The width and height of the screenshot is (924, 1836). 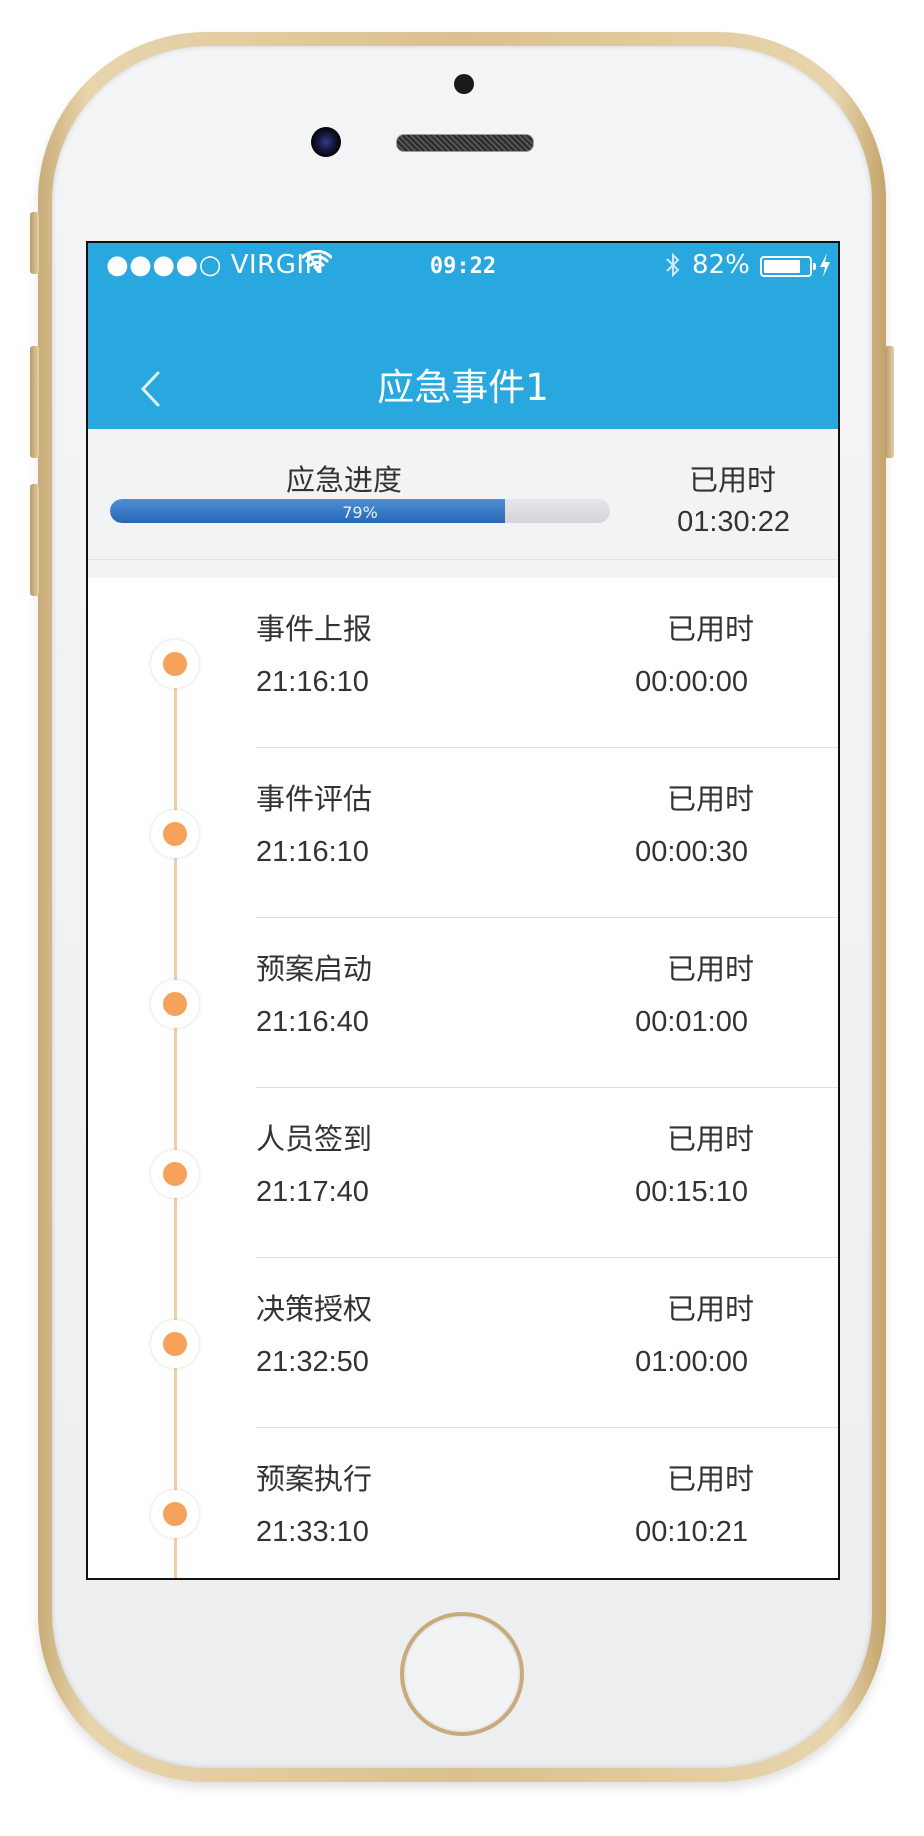 What do you see at coordinates (34, 540) in the screenshot?
I see `volume-down-button` at bounding box center [34, 540].